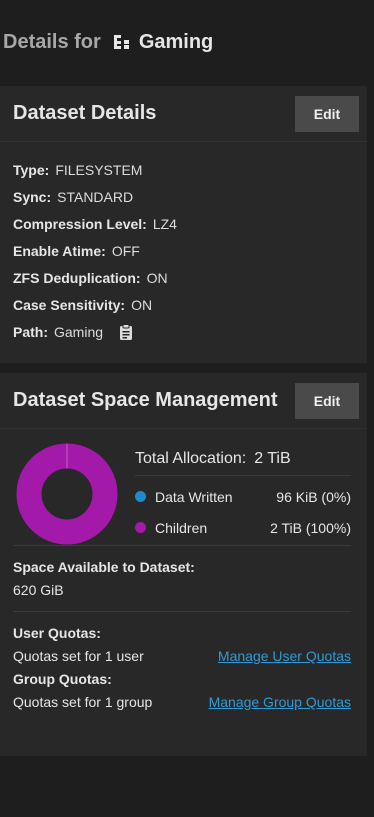  I want to click on legend-value: 2 TiB (100%), so click(310, 527).